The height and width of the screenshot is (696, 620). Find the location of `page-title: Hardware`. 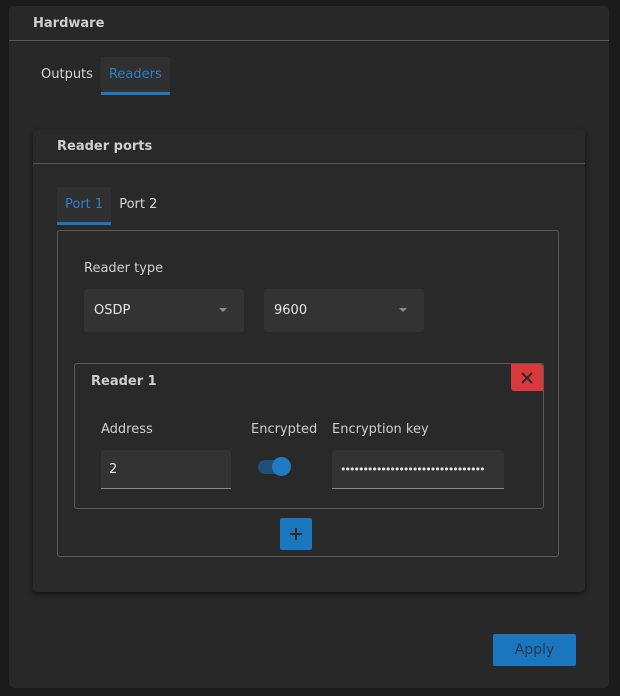

page-title: Hardware is located at coordinates (309, 23).